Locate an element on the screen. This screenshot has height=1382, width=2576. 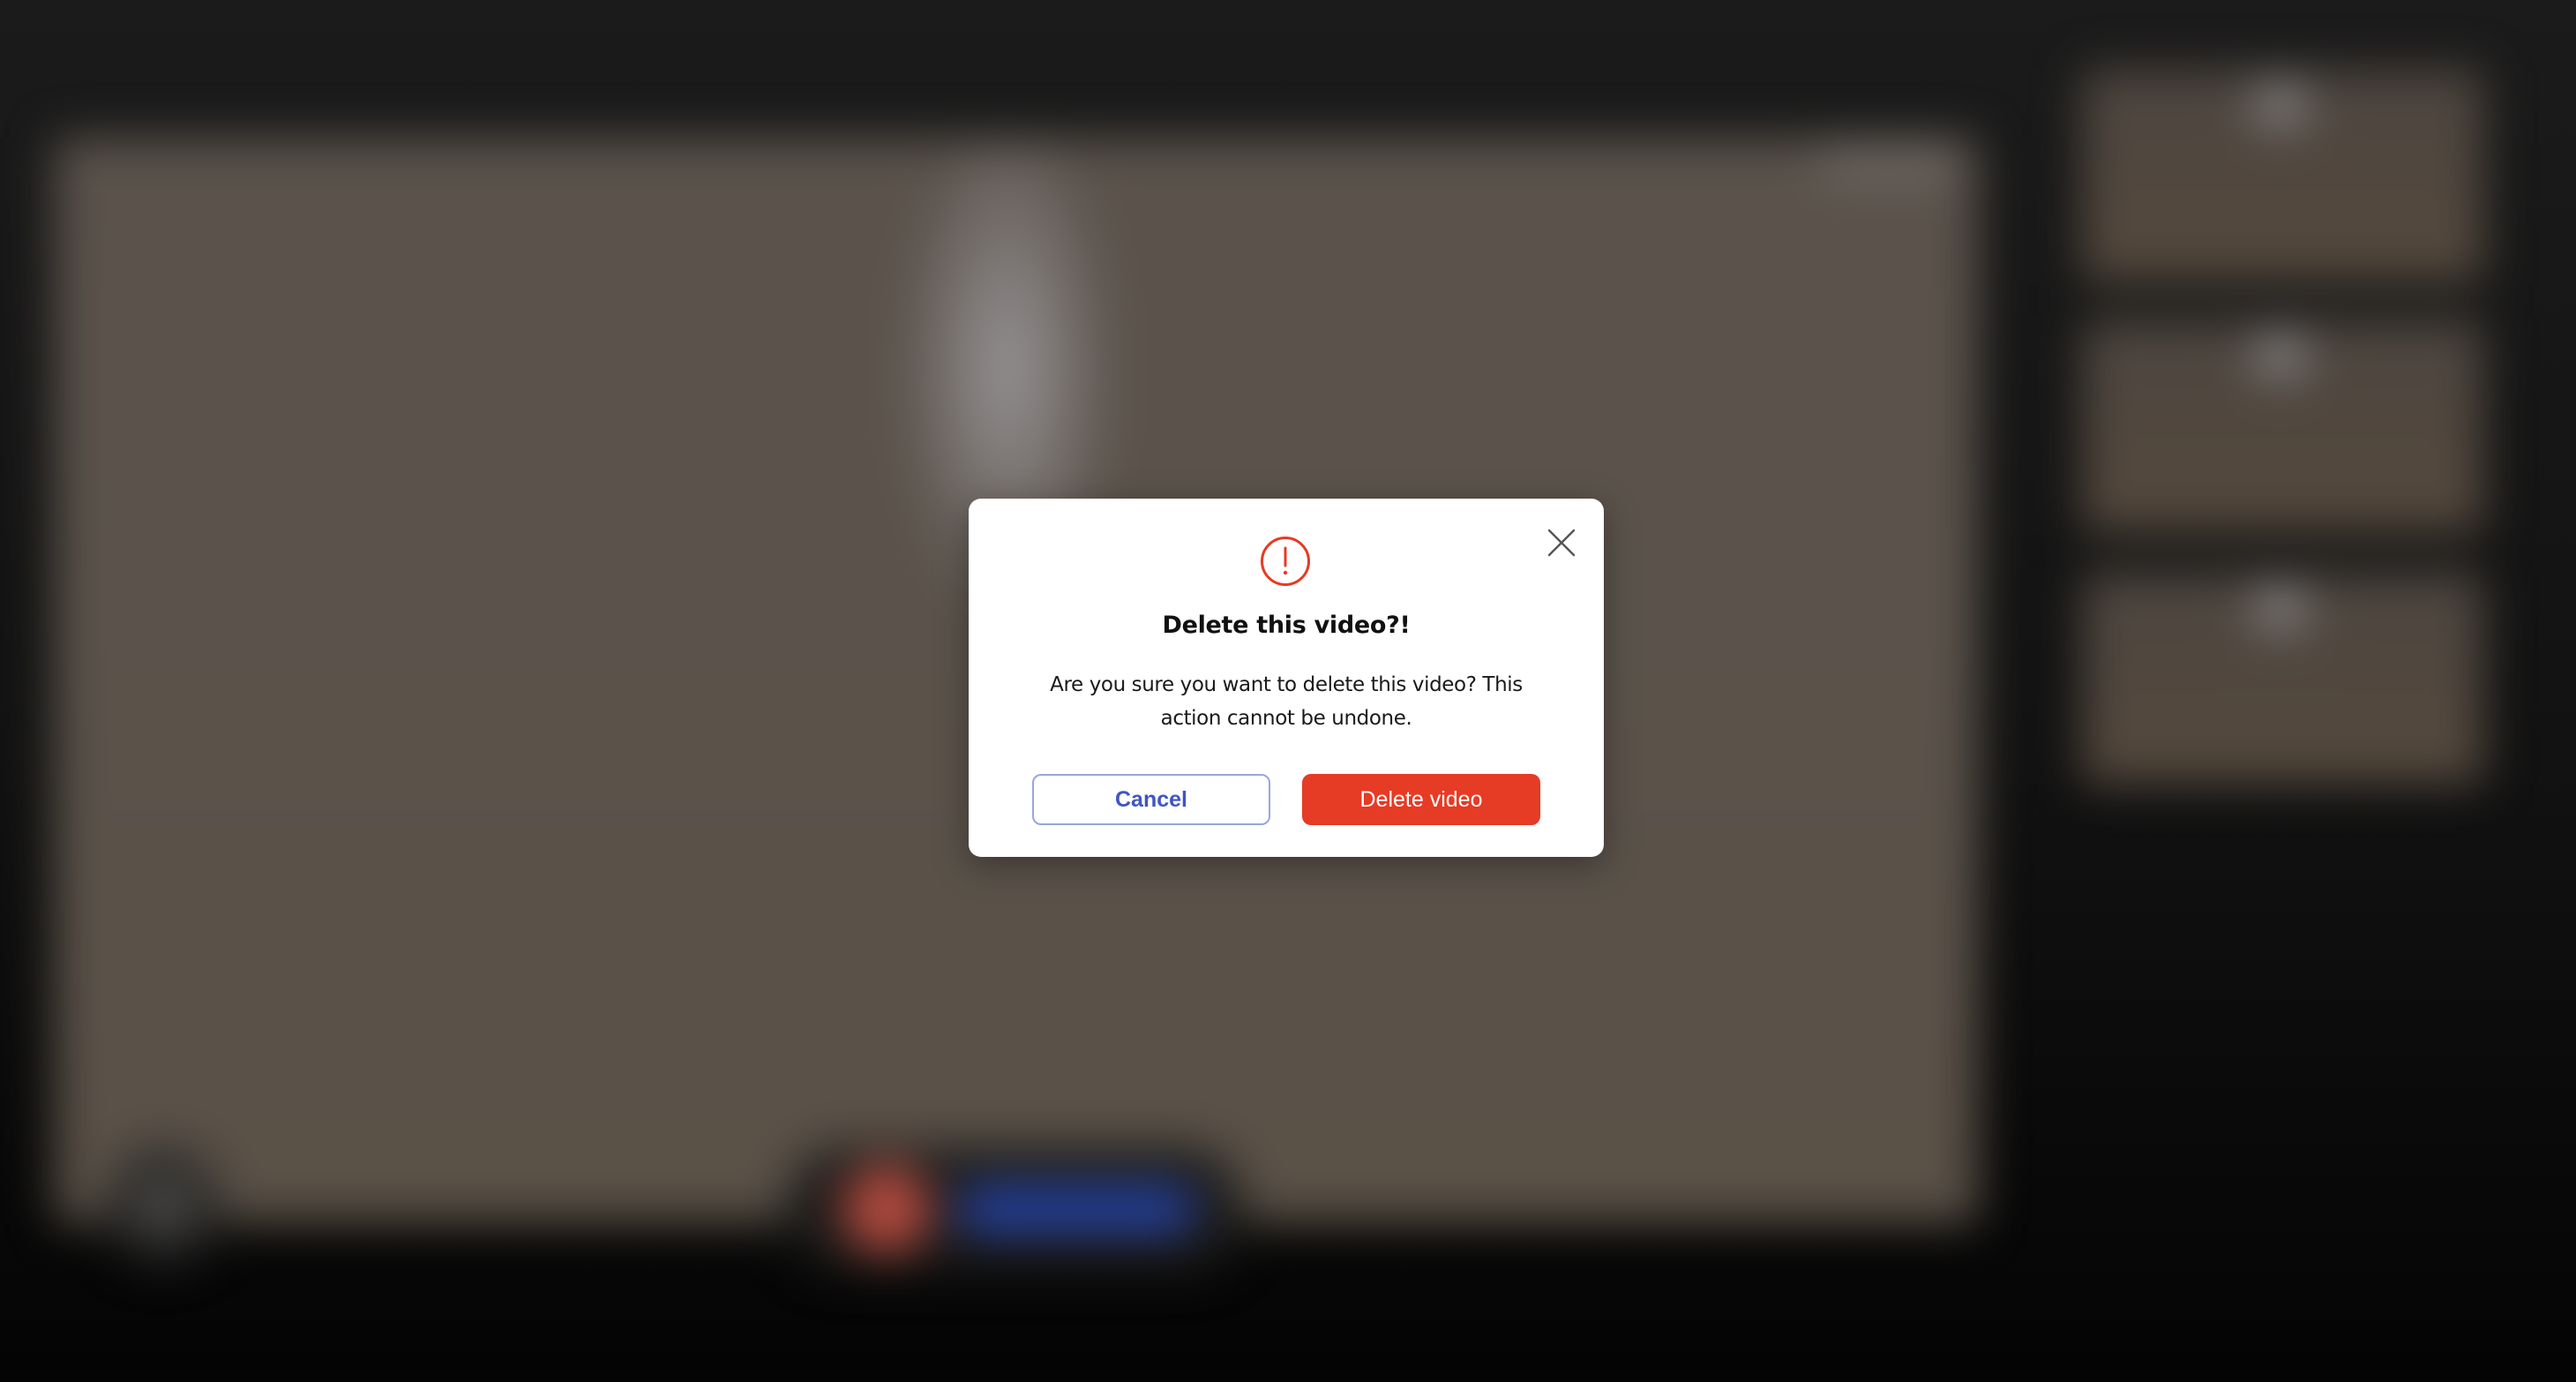
close-button is located at coordinates (1562, 543).